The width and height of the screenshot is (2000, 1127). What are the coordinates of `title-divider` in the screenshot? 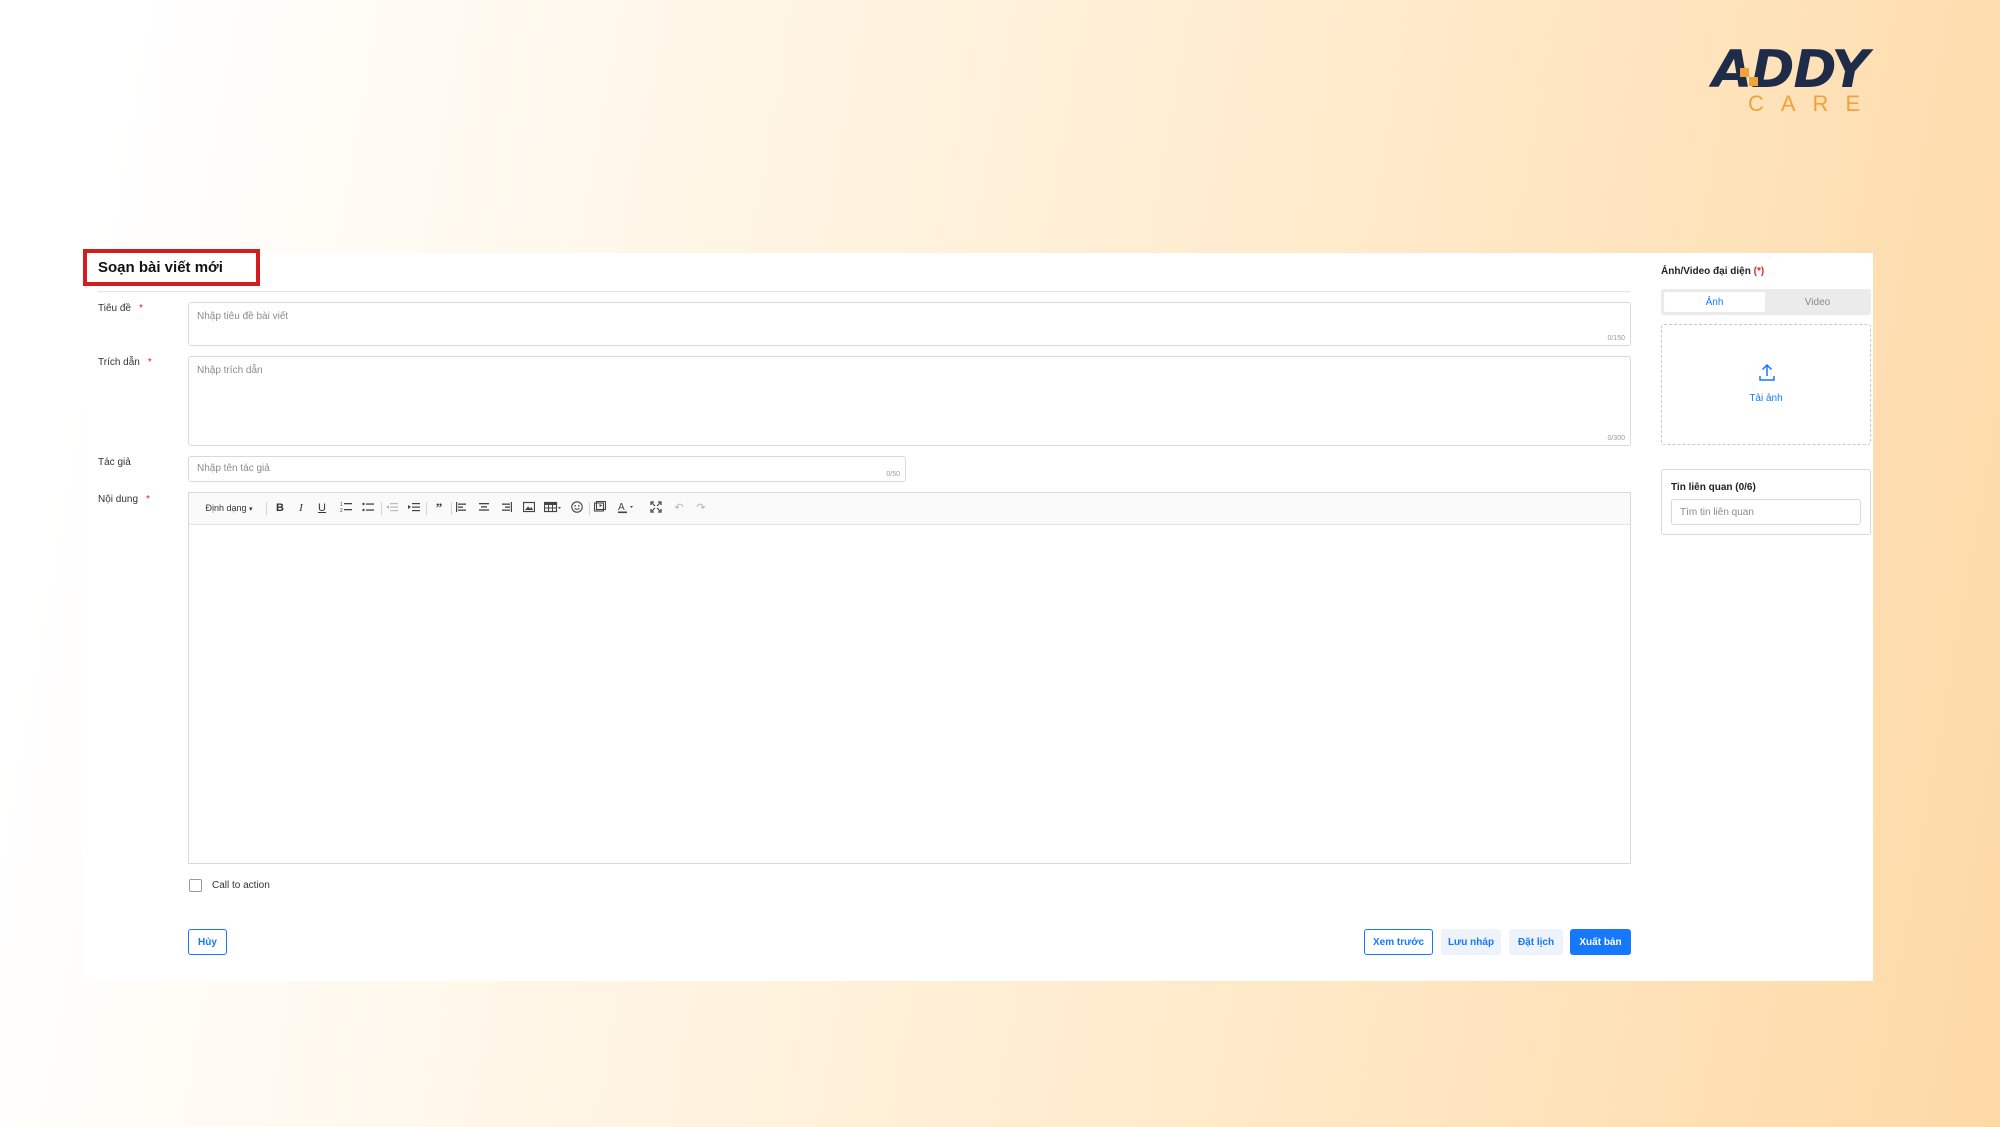 It's located at (864, 291).